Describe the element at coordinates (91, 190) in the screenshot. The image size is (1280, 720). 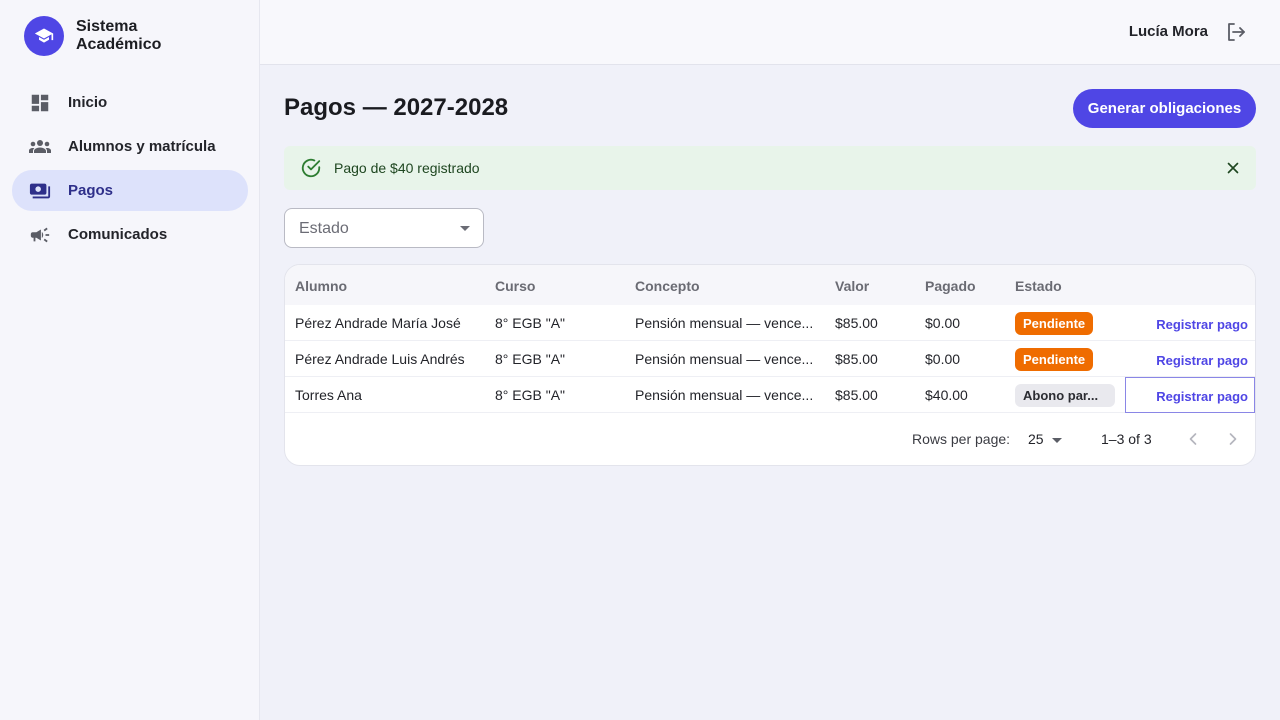
I see `sidebar-item-label: Pagos` at that location.